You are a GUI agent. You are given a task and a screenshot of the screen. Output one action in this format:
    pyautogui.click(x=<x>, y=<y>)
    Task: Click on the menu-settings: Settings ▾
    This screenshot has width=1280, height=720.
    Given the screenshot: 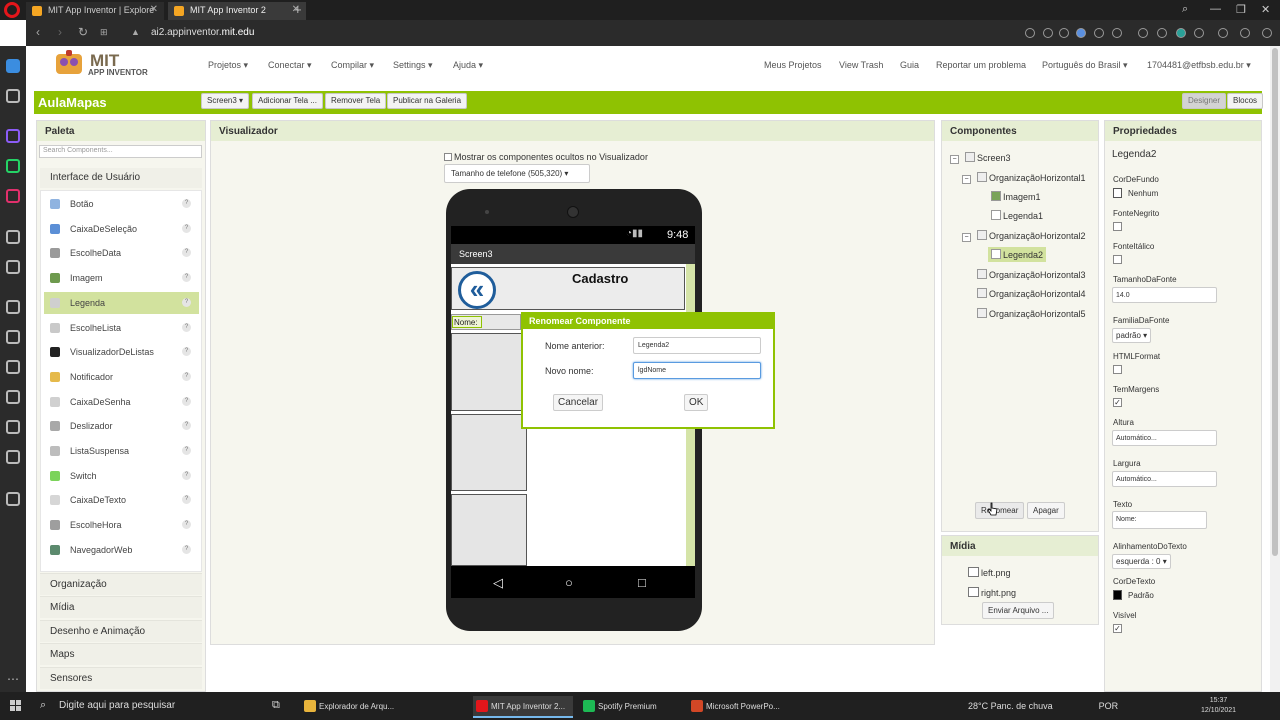 What is the action you would take?
    pyautogui.click(x=413, y=65)
    